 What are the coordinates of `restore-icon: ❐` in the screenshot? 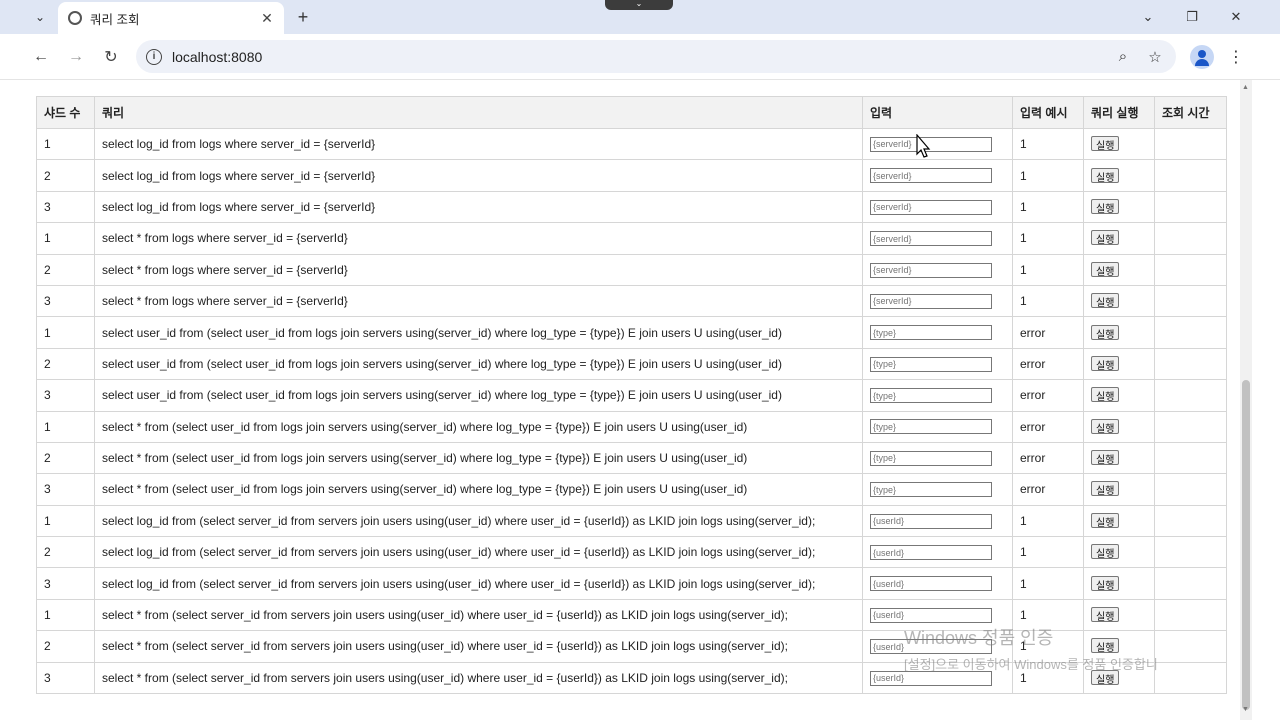 It's located at (1192, 17).